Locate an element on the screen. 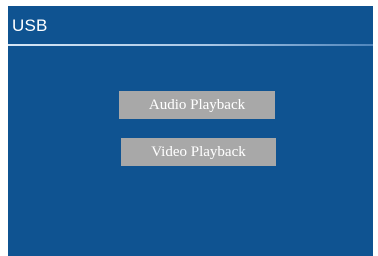 This screenshot has width=378, height=256. video-playback-button: Video Playback is located at coordinates (198, 152).